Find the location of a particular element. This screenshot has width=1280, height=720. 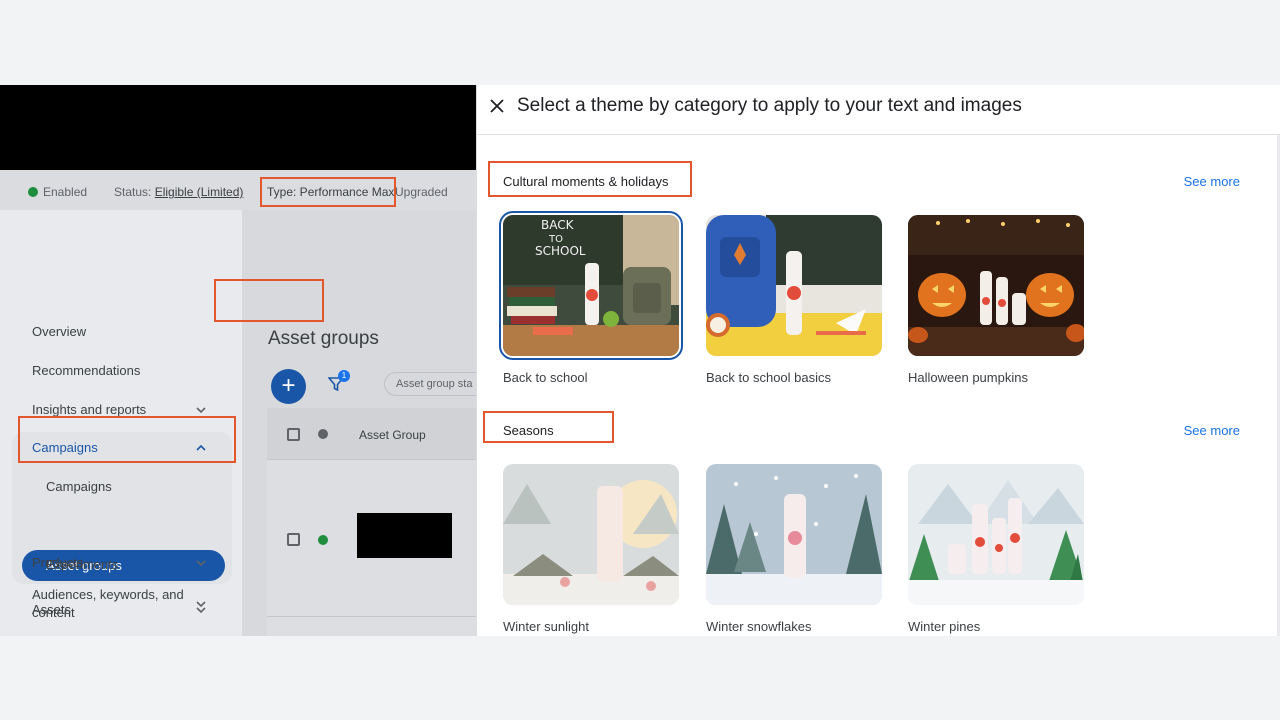

theme-card-back-to-school: BACK TO SCHOOL Back to school is located at coordinates (591, 298).